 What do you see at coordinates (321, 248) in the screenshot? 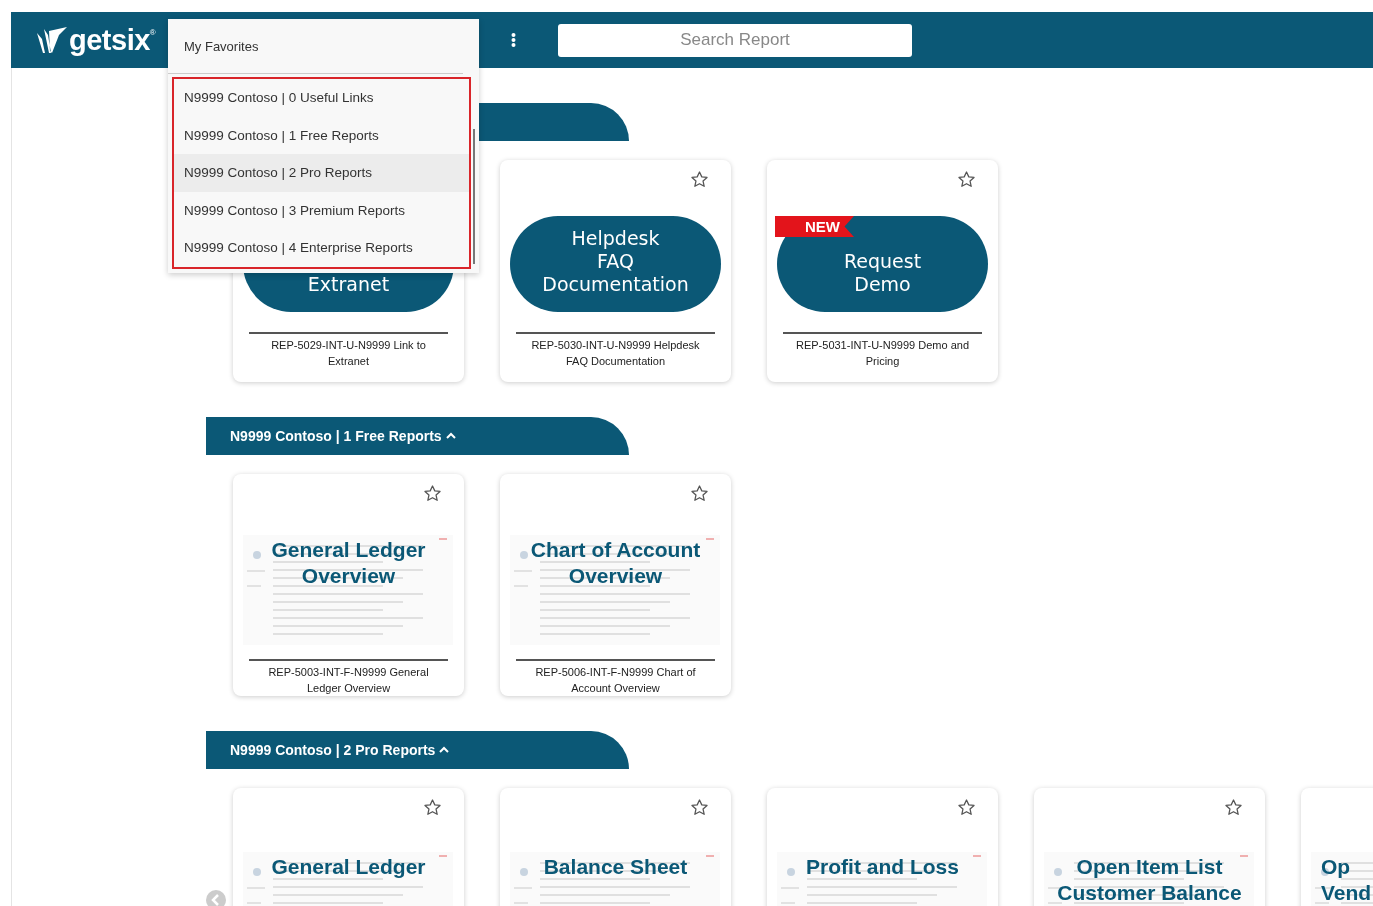
I see `dropdown-option: N9999 Contoso | 4 Enterprise Reports` at bounding box center [321, 248].